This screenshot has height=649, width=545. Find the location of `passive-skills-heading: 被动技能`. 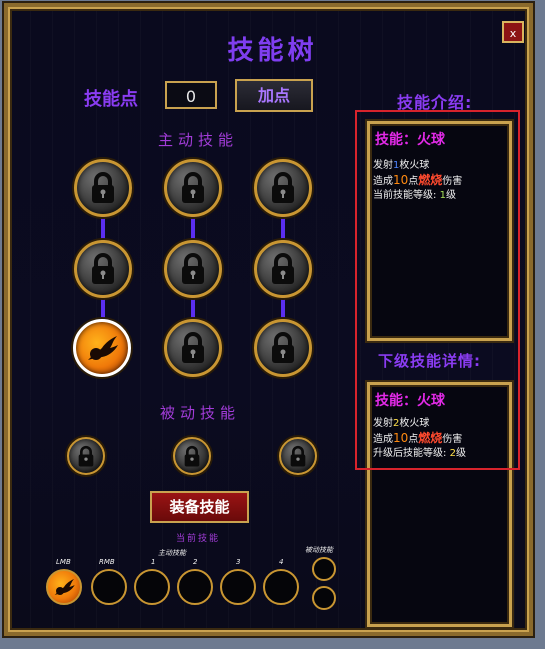

passive-skills-heading: 被动技能 is located at coordinates (200, 413).